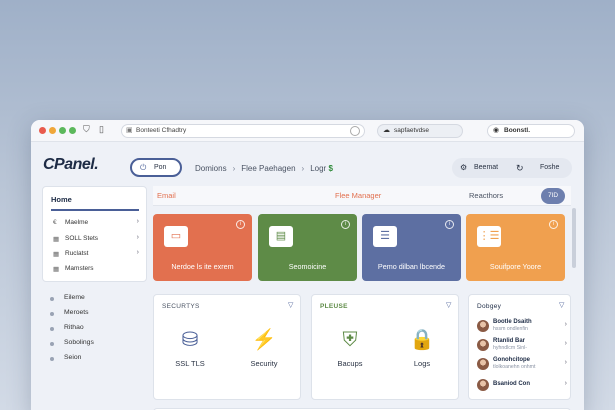 This screenshot has height=410, width=615. Describe the element at coordinates (101, 129) in the screenshot. I see `page-icon: ▯` at that location.